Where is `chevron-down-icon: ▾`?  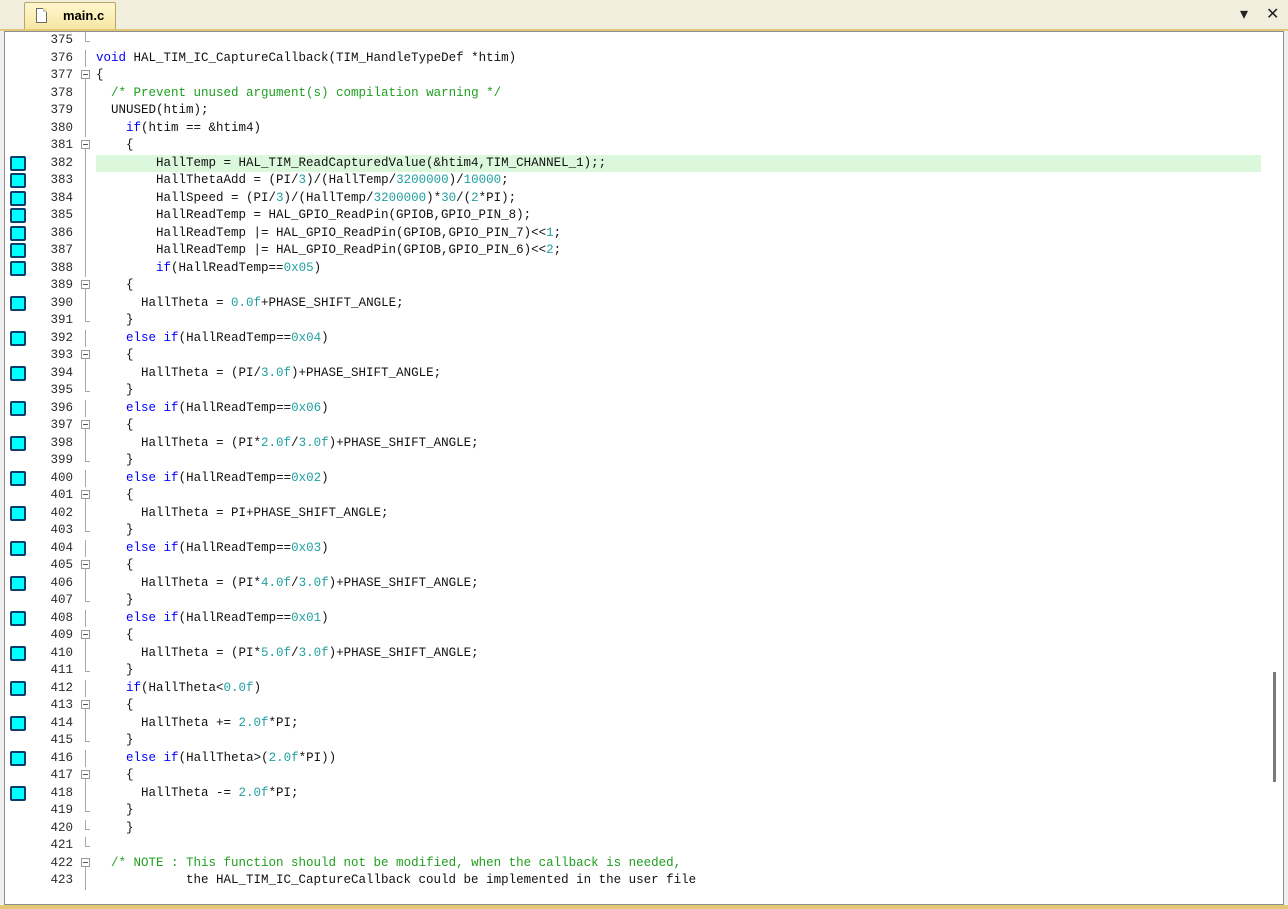 chevron-down-icon: ▾ is located at coordinates (1244, 14).